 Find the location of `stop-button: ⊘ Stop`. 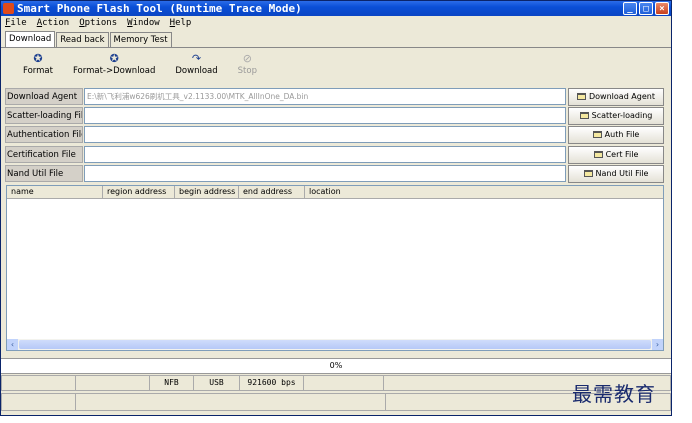

stop-button: ⊘ Stop is located at coordinates (247, 65).